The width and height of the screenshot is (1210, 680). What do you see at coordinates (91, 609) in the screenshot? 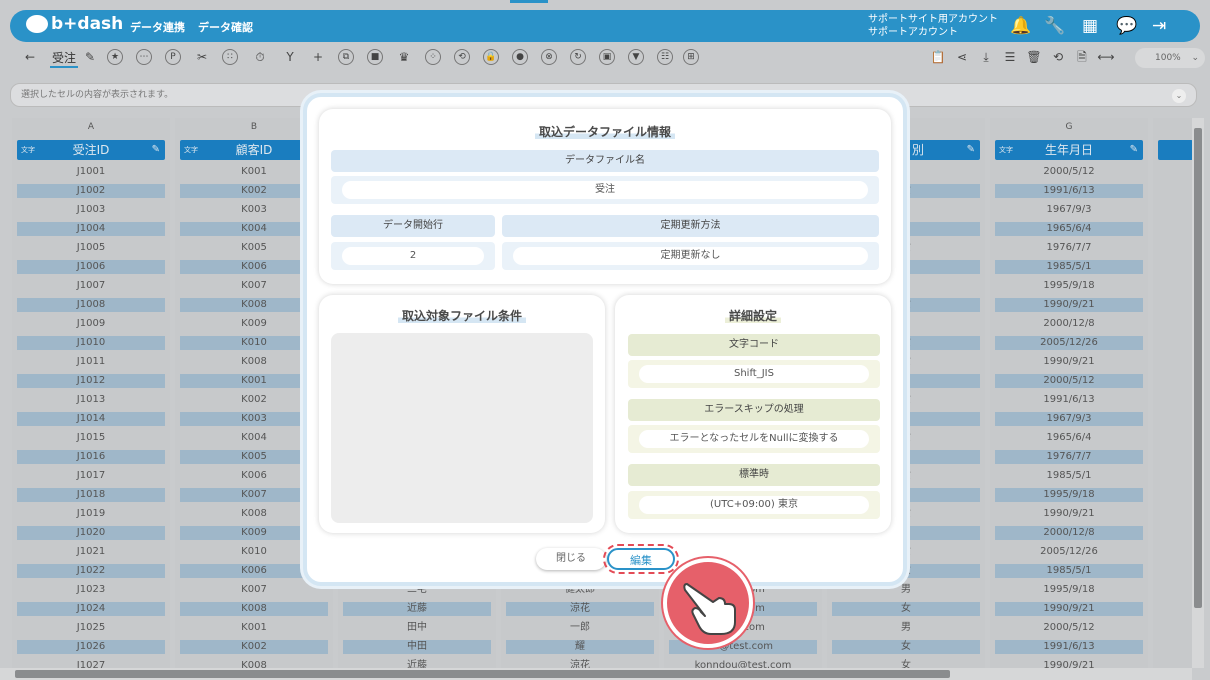
I see `table-cell: J1024` at bounding box center [91, 609].